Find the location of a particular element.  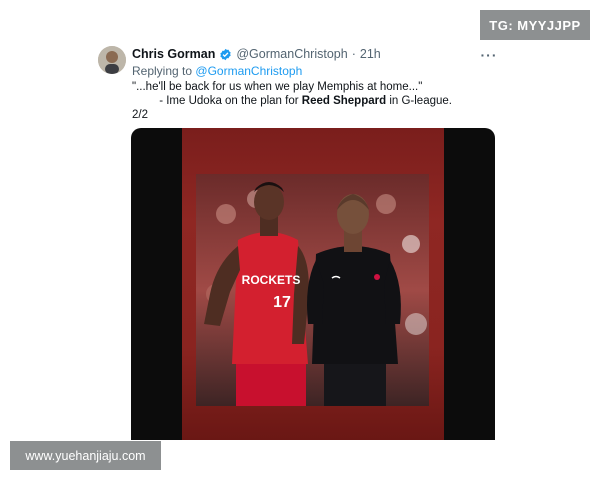

attribution-prefix: - Ime Udoka on the plan for is located at coordinates (229, 101).